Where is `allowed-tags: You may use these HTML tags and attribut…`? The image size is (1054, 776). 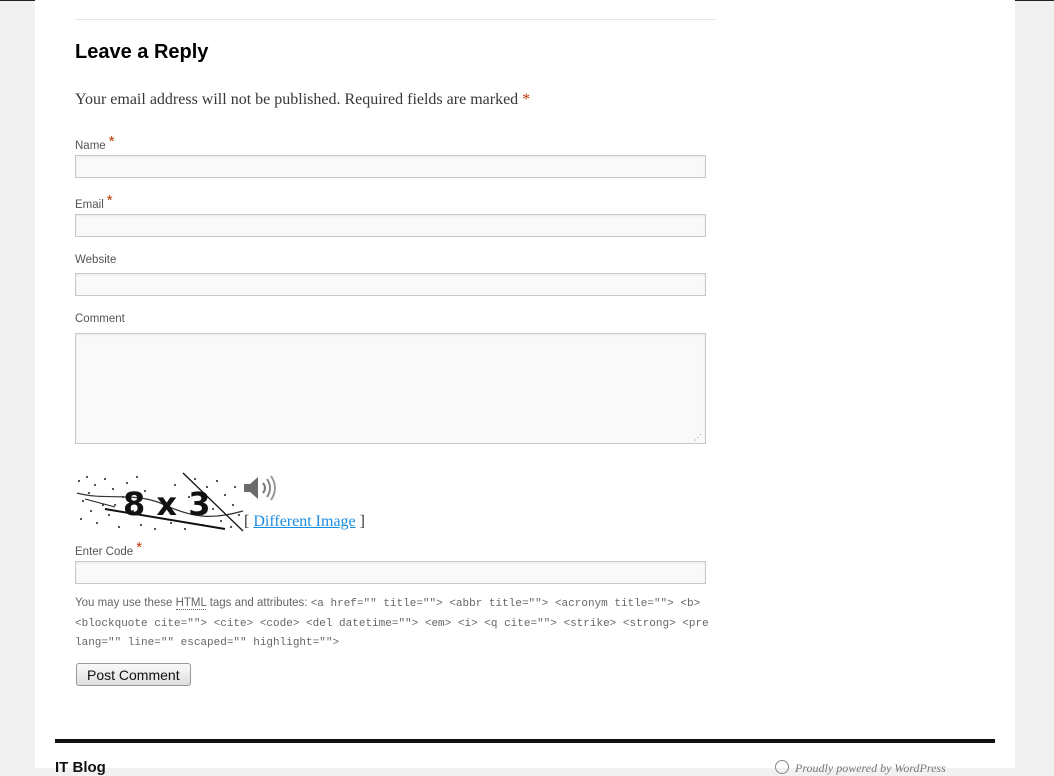
allowed-tags: You may use these HTML tags and attribut… is located at coordinates (395, 623).